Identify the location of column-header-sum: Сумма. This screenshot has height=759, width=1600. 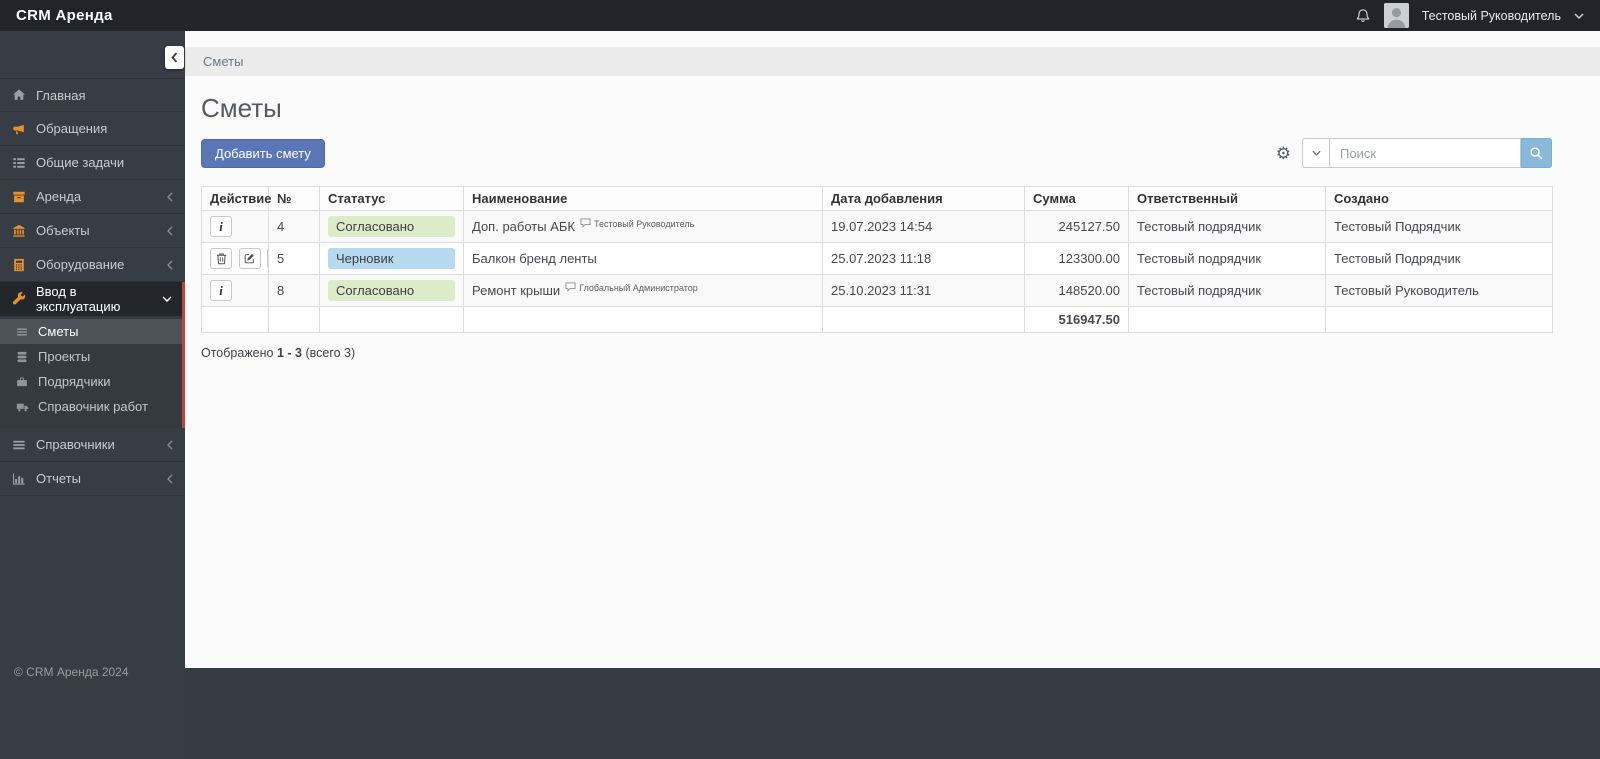
(1076, 198).